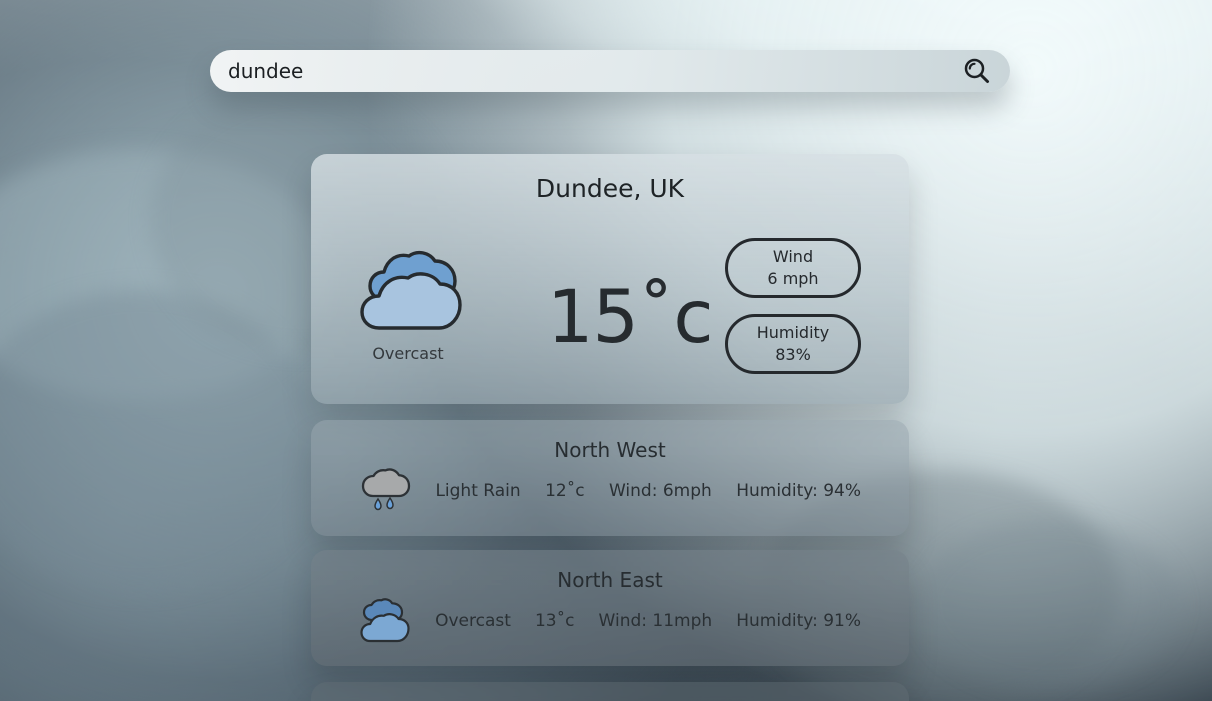 The height and width of the screenshot is (701, 1212). What do you see at coordinates (610, 580) in the screenshot?
I see `forecast-title: North East` at bounding box center [610, 580].